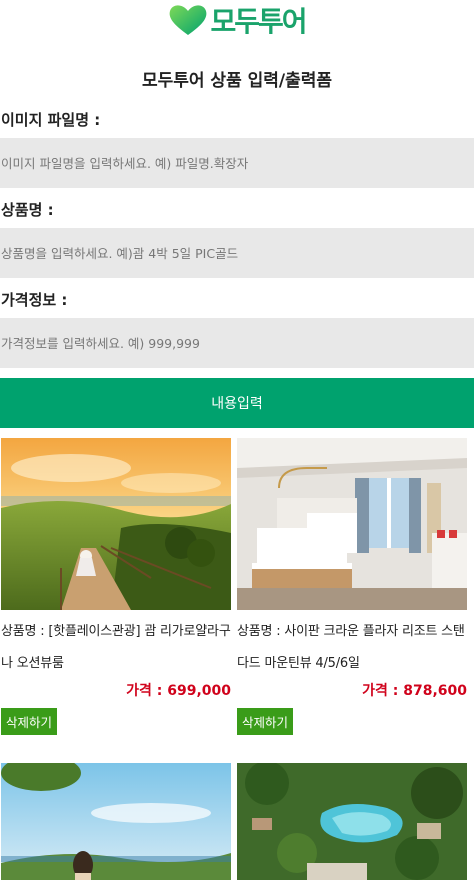 This screenshot has height=880, width=474. I want to click on product-name-input, so click(237, 253).